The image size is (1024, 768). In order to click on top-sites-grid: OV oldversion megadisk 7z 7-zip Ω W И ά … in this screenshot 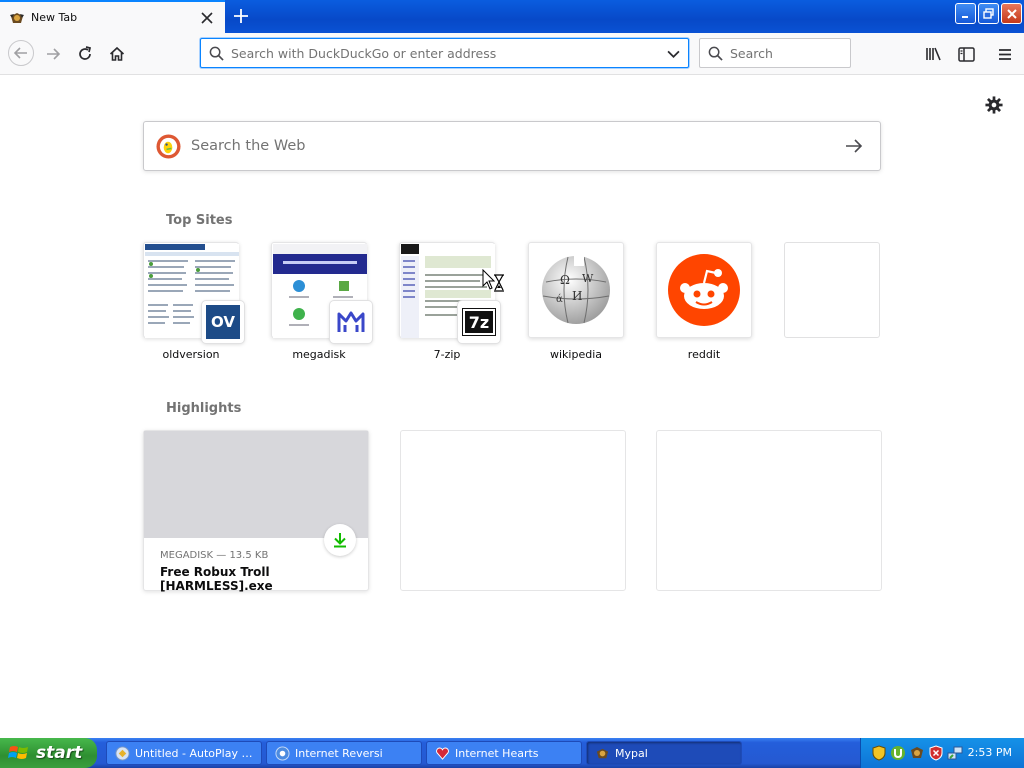, I will do `click(513, 304)`.